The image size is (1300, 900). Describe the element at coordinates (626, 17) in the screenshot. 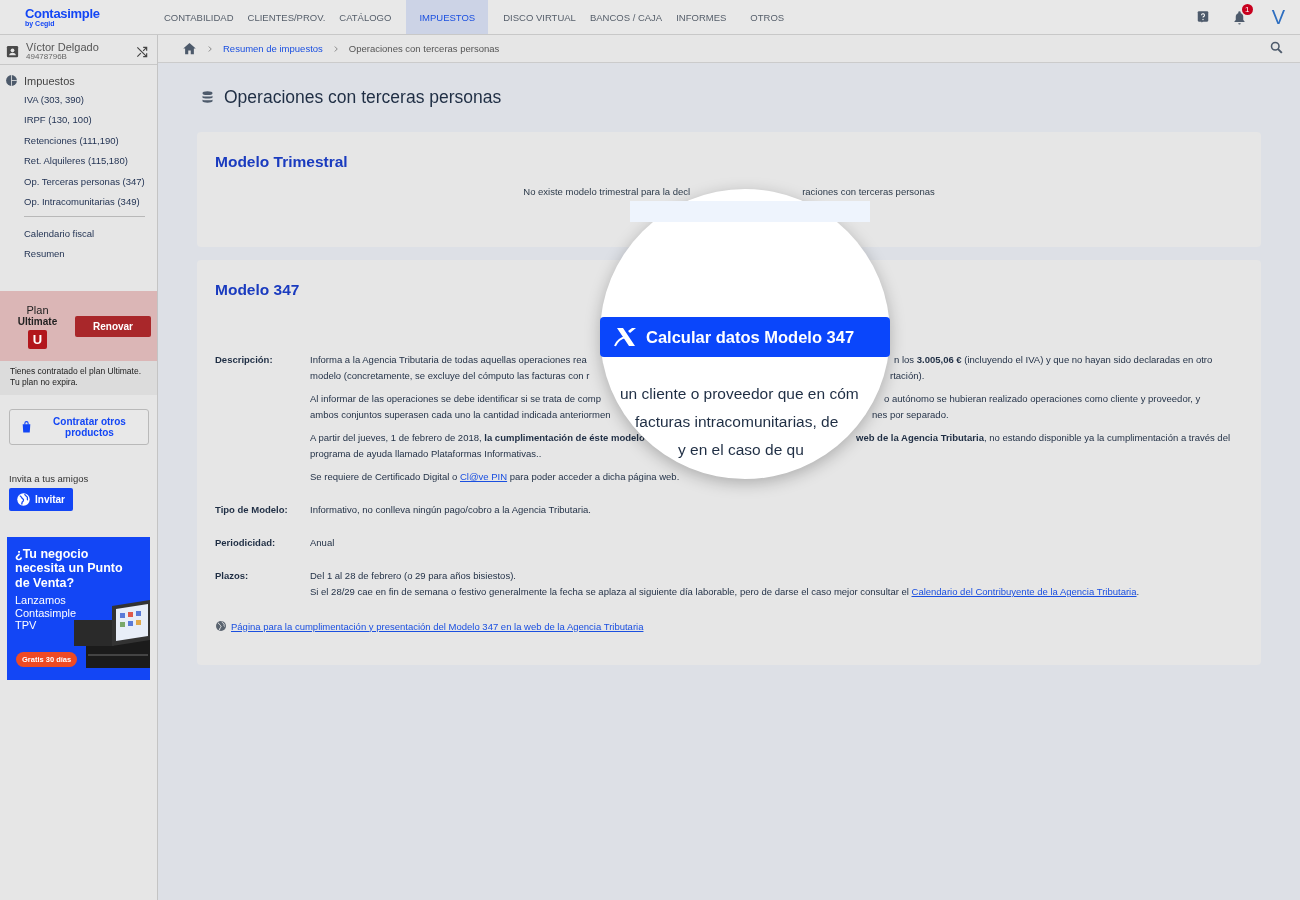

I see `nav-tab: BANCOS / CAJA` at that location.